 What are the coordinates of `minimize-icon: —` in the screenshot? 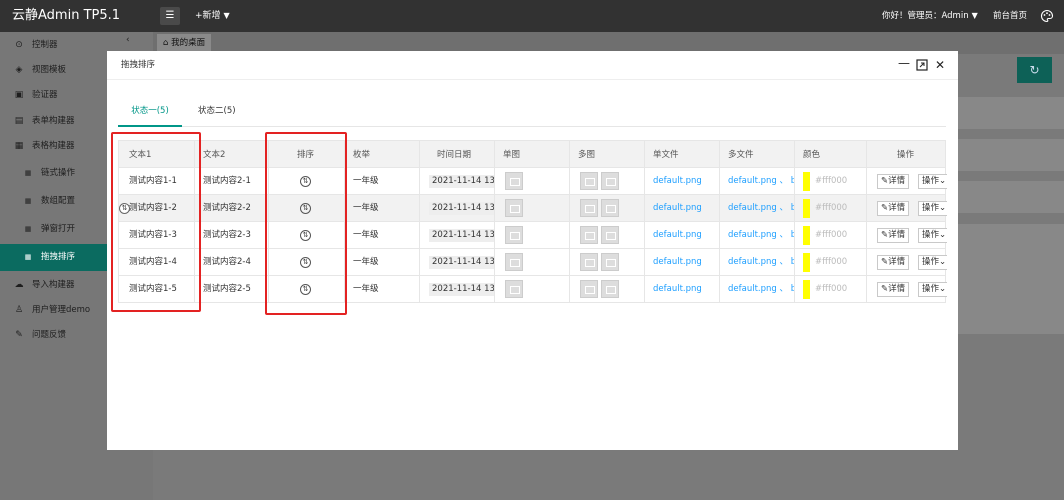 It's located at (904, 63).